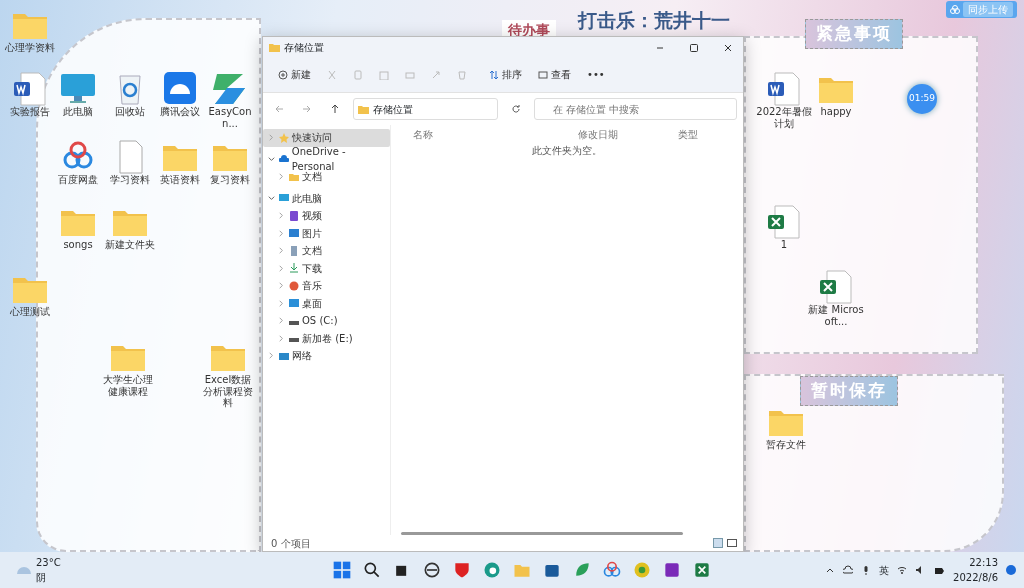 The height and width of the screenshot is (588, 1024). Describe the element at coordinates (284, 355) in the screenshot. I see `network-icon` at that location.